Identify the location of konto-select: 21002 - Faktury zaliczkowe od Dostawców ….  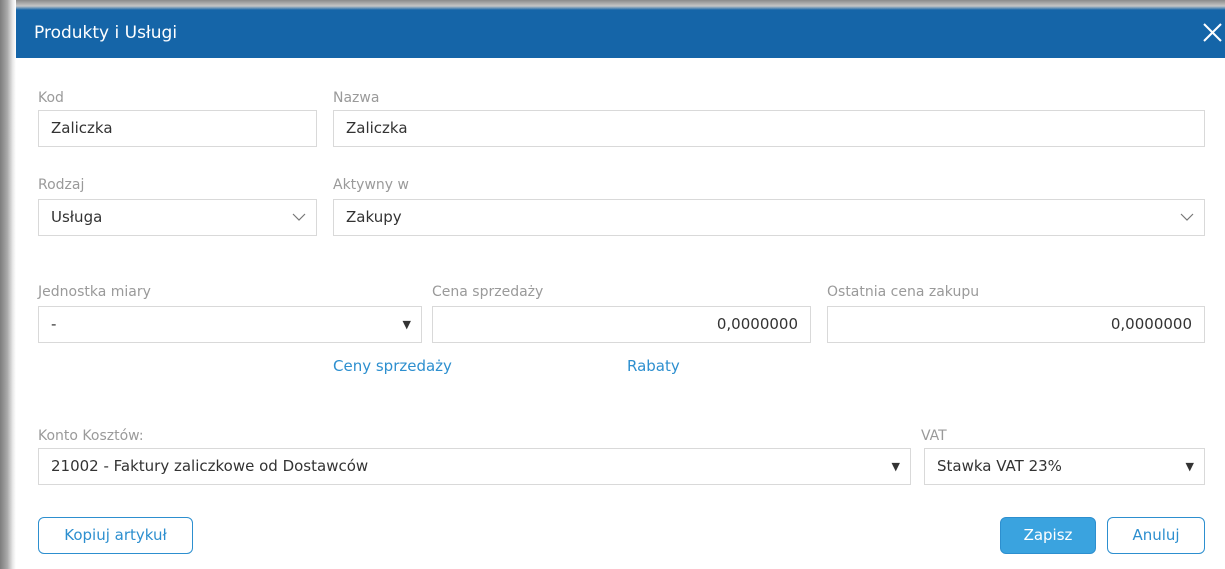
(474, 466).